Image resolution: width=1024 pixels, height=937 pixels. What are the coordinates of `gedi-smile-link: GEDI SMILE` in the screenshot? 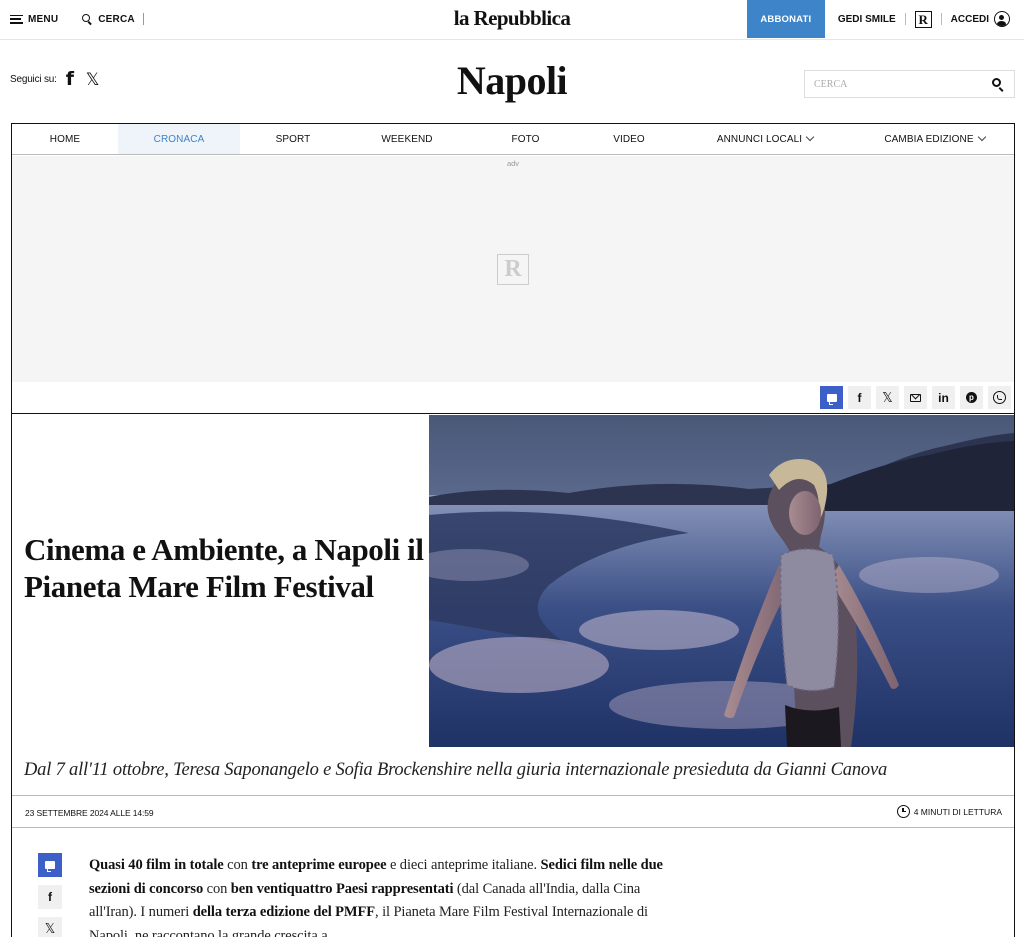 It's located at (867, 19).